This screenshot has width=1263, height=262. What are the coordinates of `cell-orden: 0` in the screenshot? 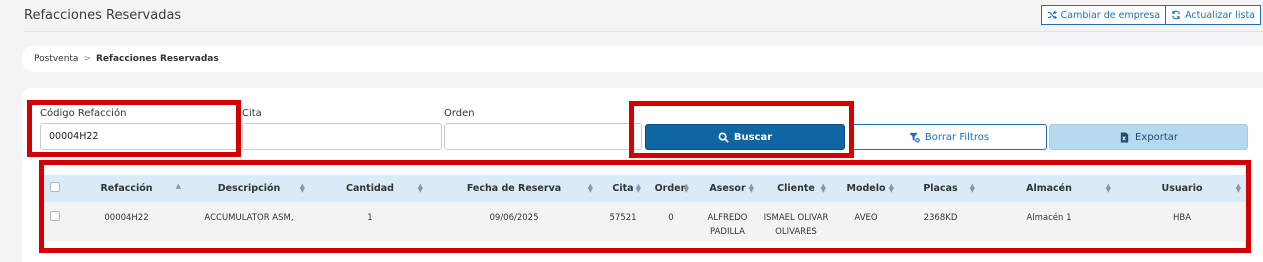 It's located at (671, 218).